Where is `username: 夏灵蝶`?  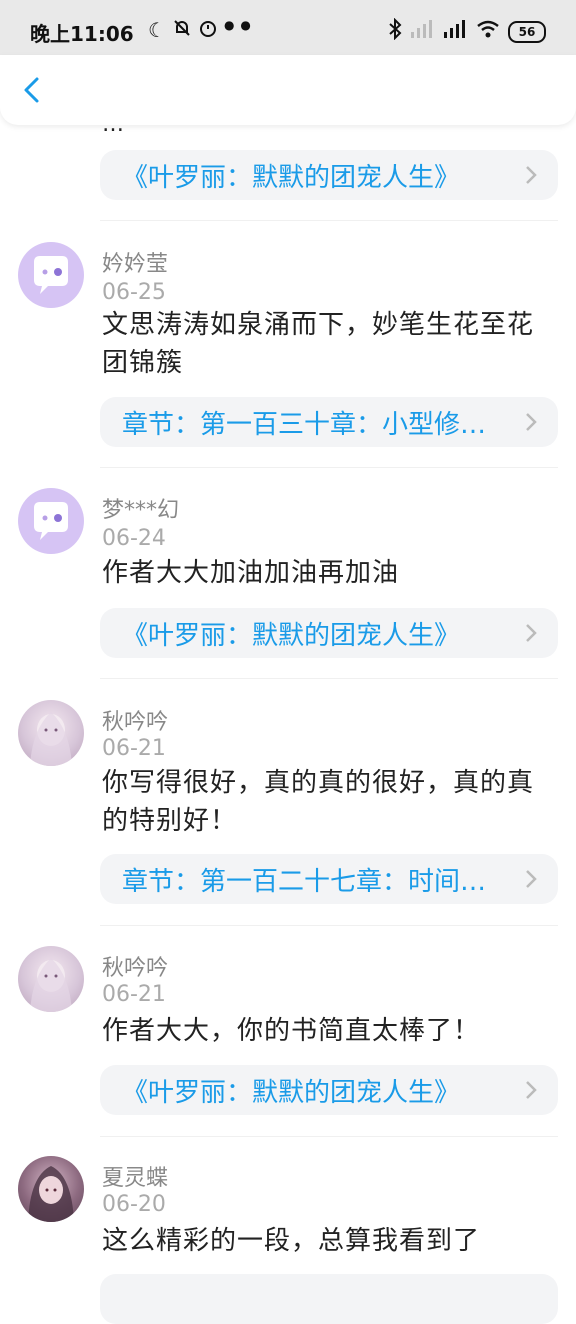 username: 夏灵蝶 is located at coordinates (135, 1176).